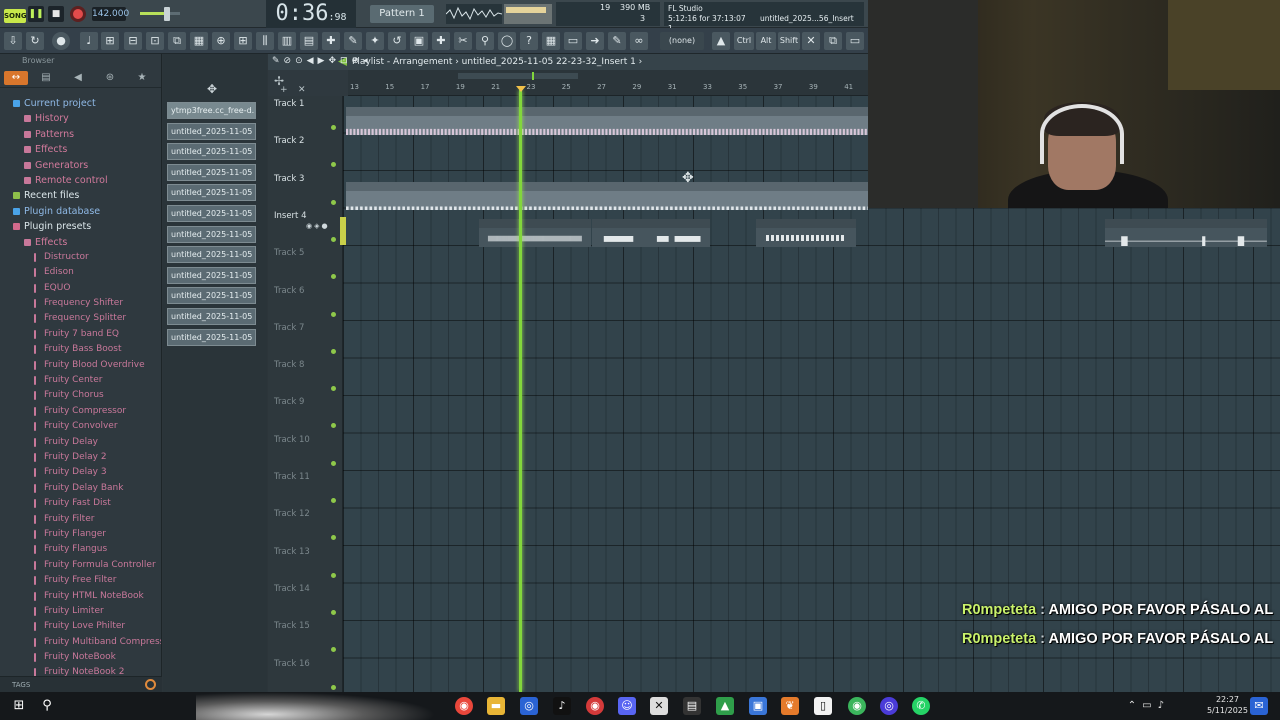 Image resolution: width=1280 pixels, height=720 pixels. What do you see at coordinates (80, 565) in the screenshot?
I see `plugin-preset-item: Fruity Formula Controller` at bounding box center [80, 565].